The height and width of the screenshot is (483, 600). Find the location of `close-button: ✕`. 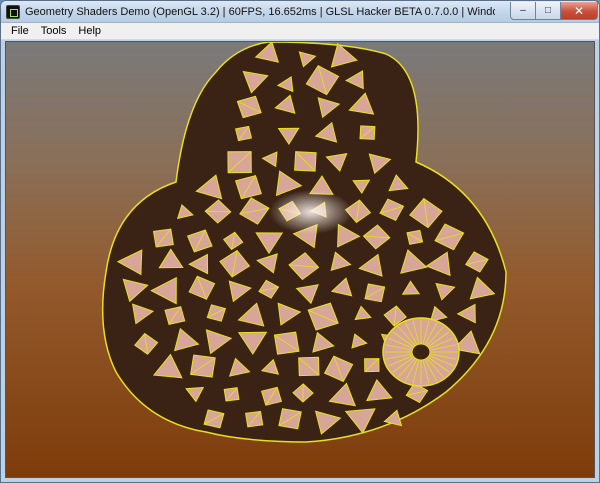

close-button: ✕ is located at coordinates (579, 11).